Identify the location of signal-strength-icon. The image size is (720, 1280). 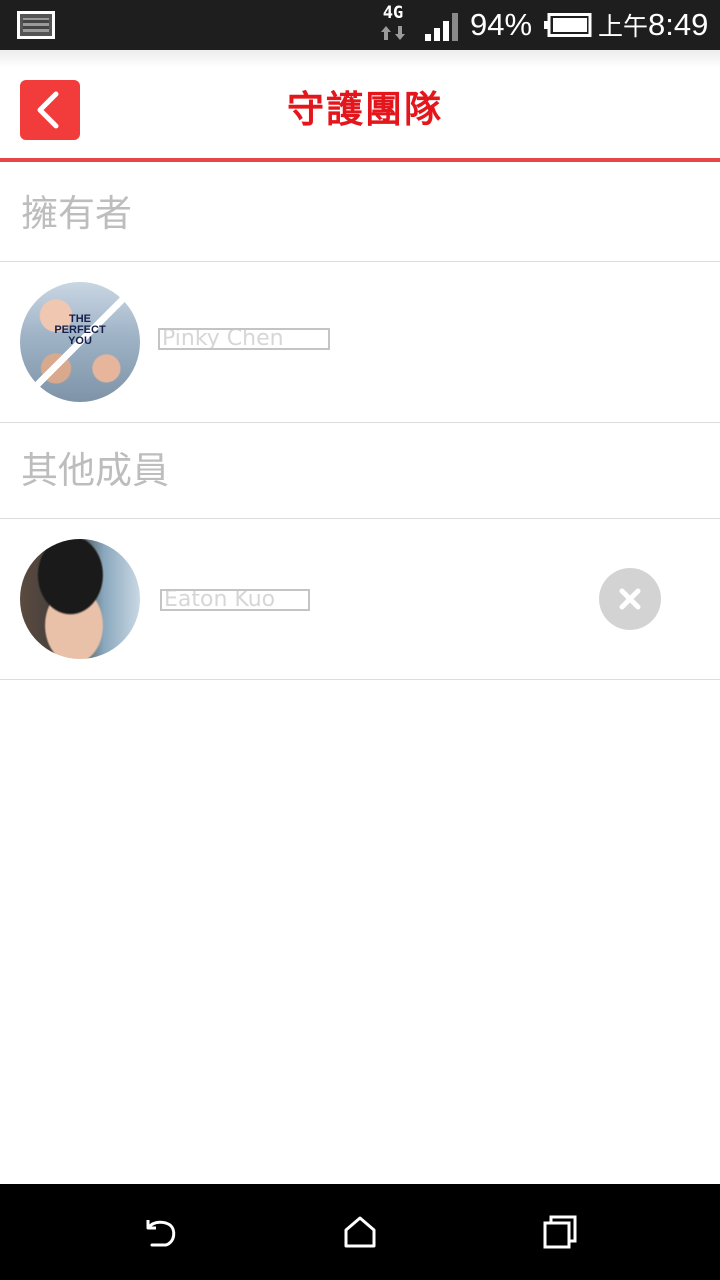
(441, 27).